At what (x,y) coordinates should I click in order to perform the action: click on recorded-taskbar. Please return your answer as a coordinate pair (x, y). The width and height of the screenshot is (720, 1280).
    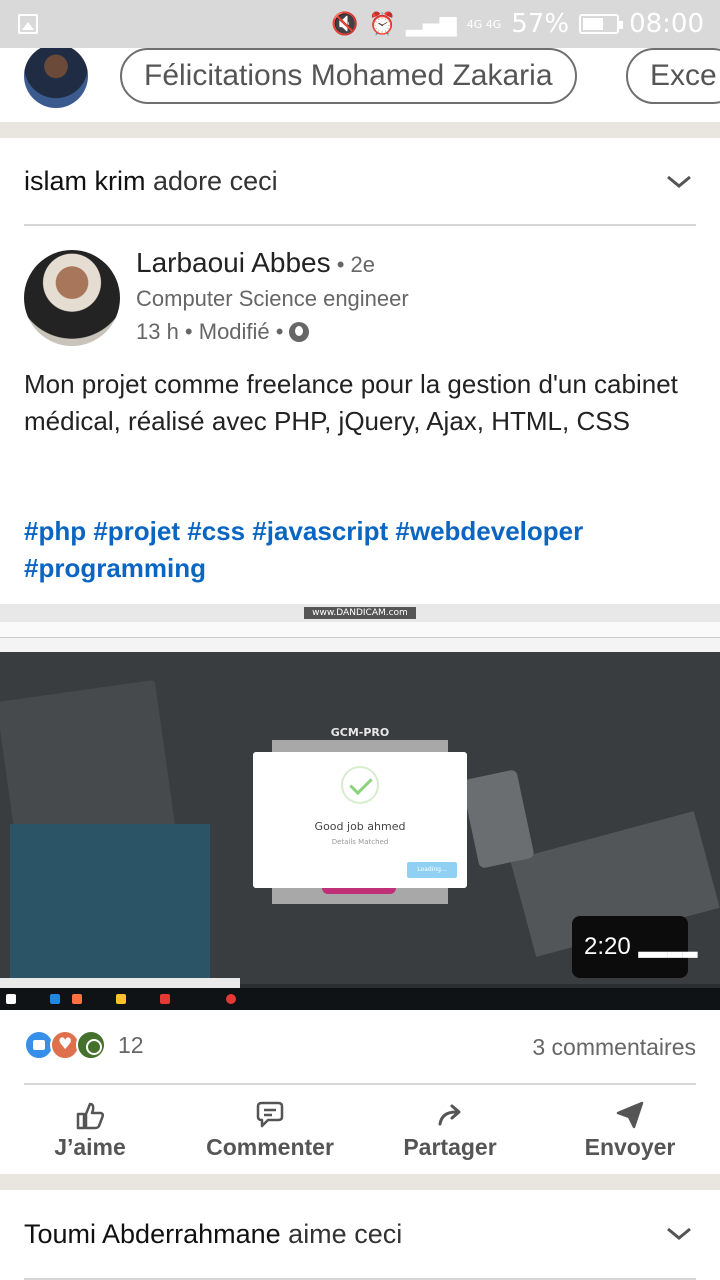
    Looking at the image, I should click on (360, 999).